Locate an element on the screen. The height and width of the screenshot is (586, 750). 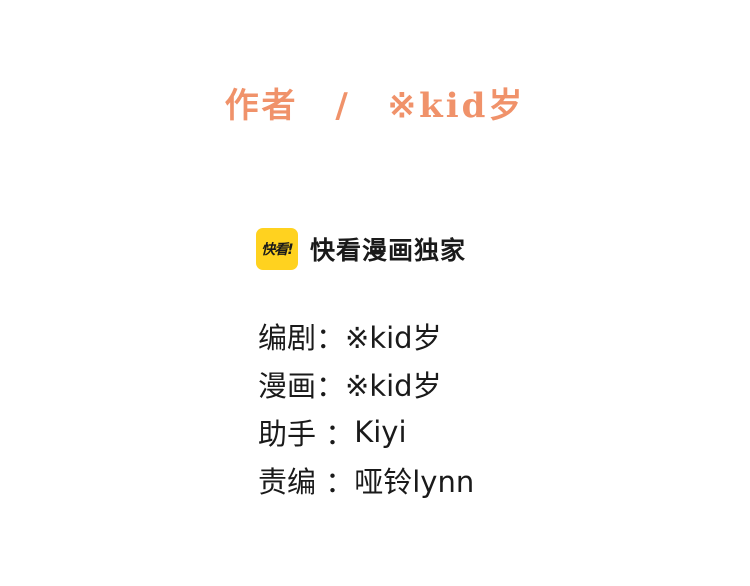
brand-title: 快看漫画独家 is located at coordinates (388, 250).